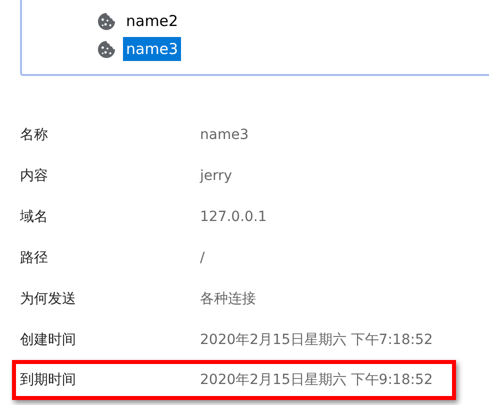  What do you see at coordinates (48, 380) in the screenshot?
I see `field-label: 到期时间` at bounding box center [48, 380].